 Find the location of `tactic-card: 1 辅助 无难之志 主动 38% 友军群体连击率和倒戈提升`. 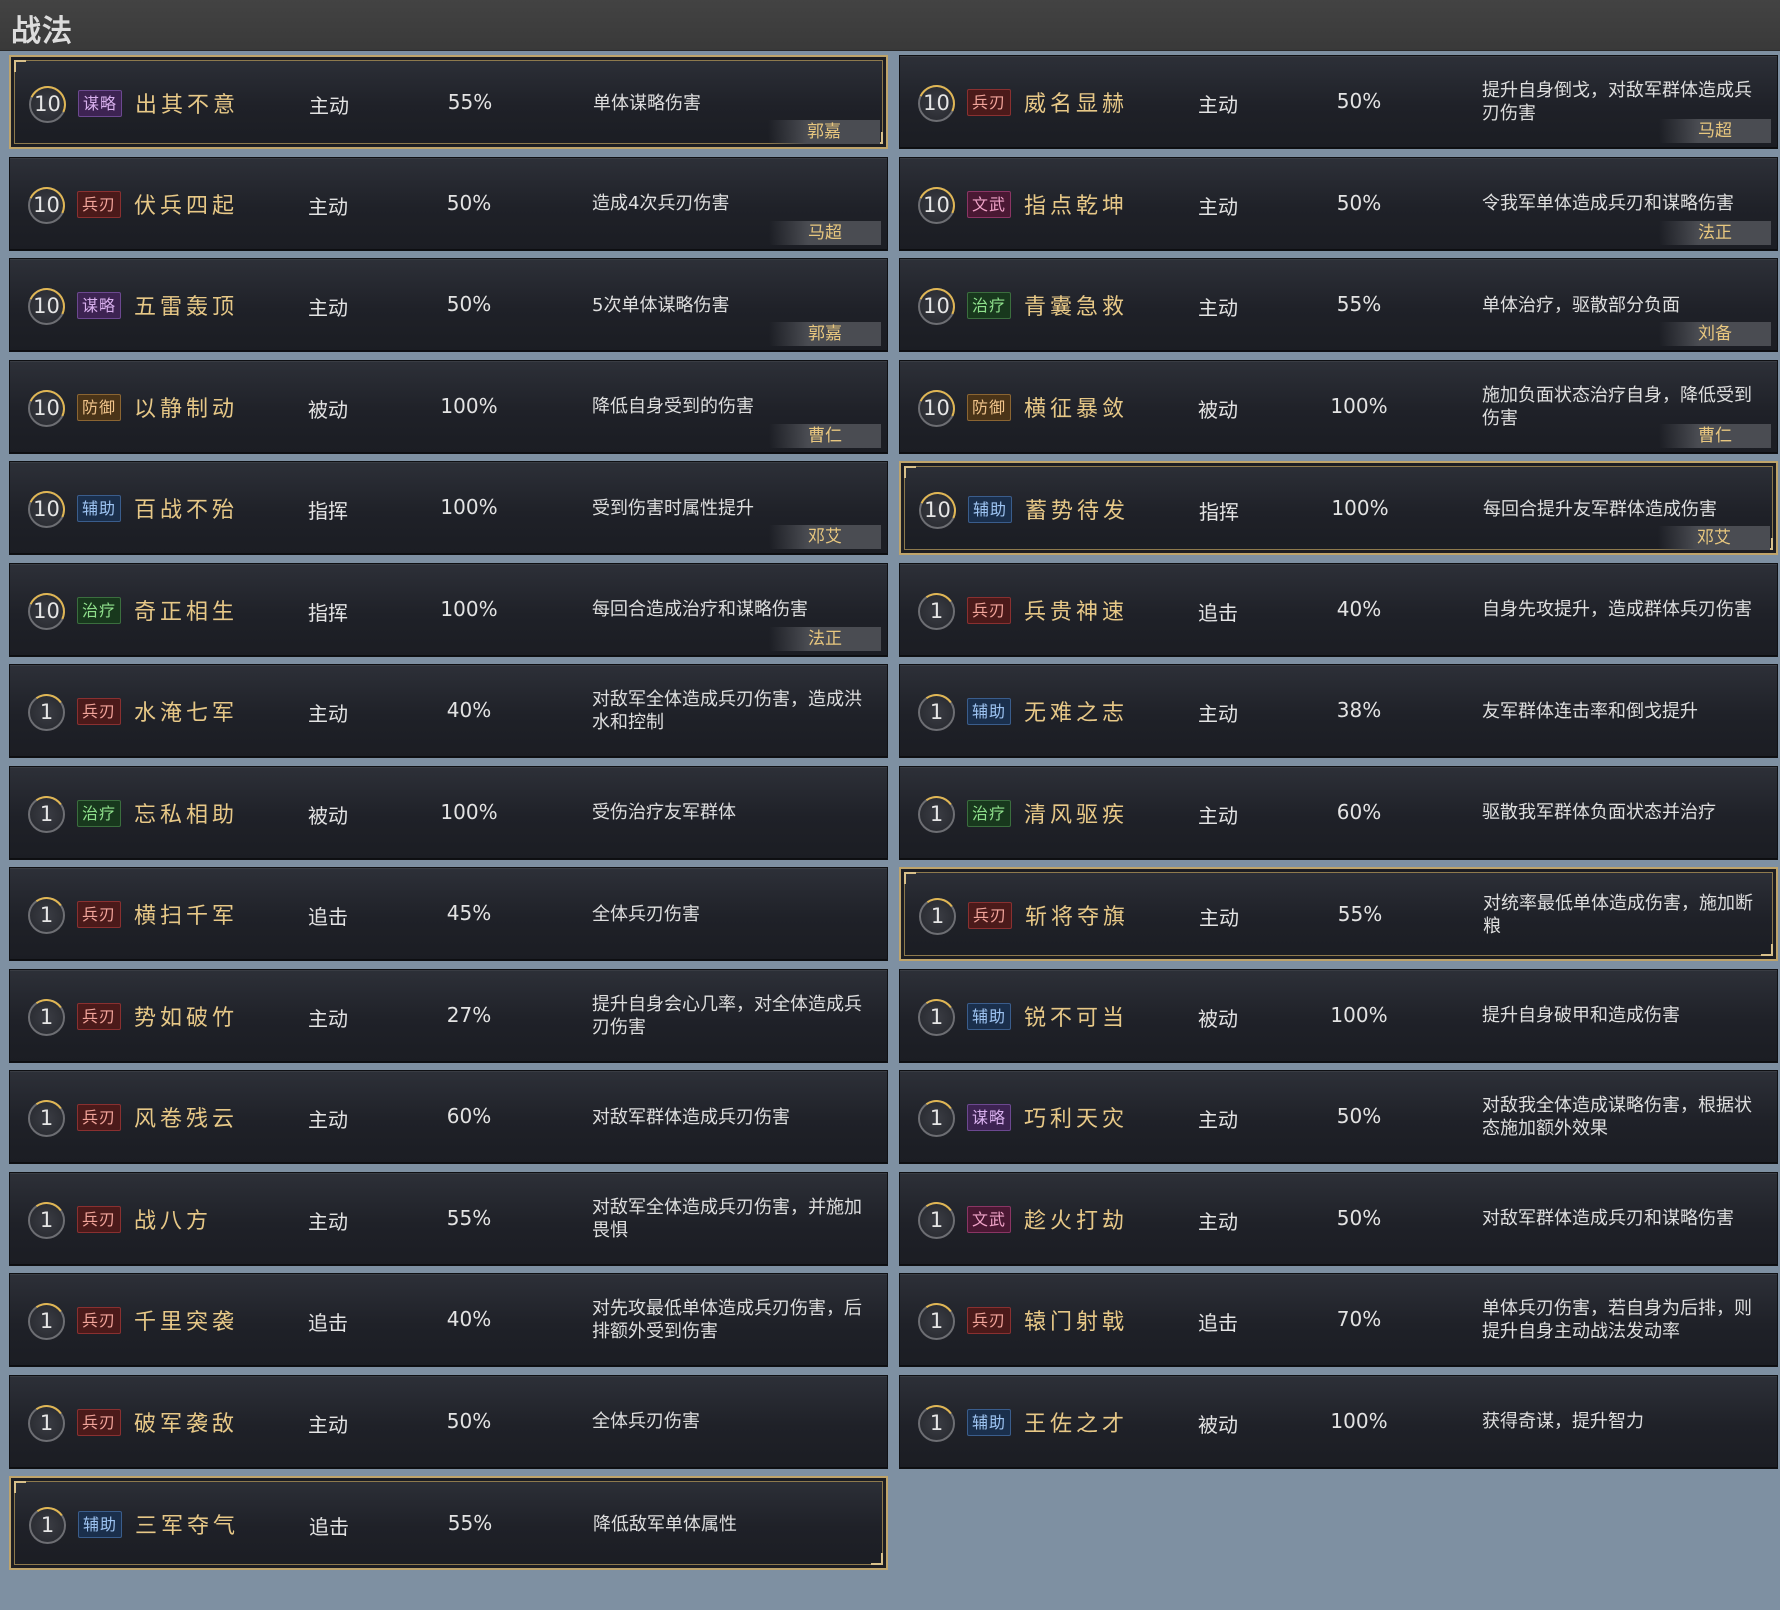

tactic-card: 1 辅助 无难之志 主动 38% 友军群体连击率和倒戈提升 is located at coordinates (1338, 711).